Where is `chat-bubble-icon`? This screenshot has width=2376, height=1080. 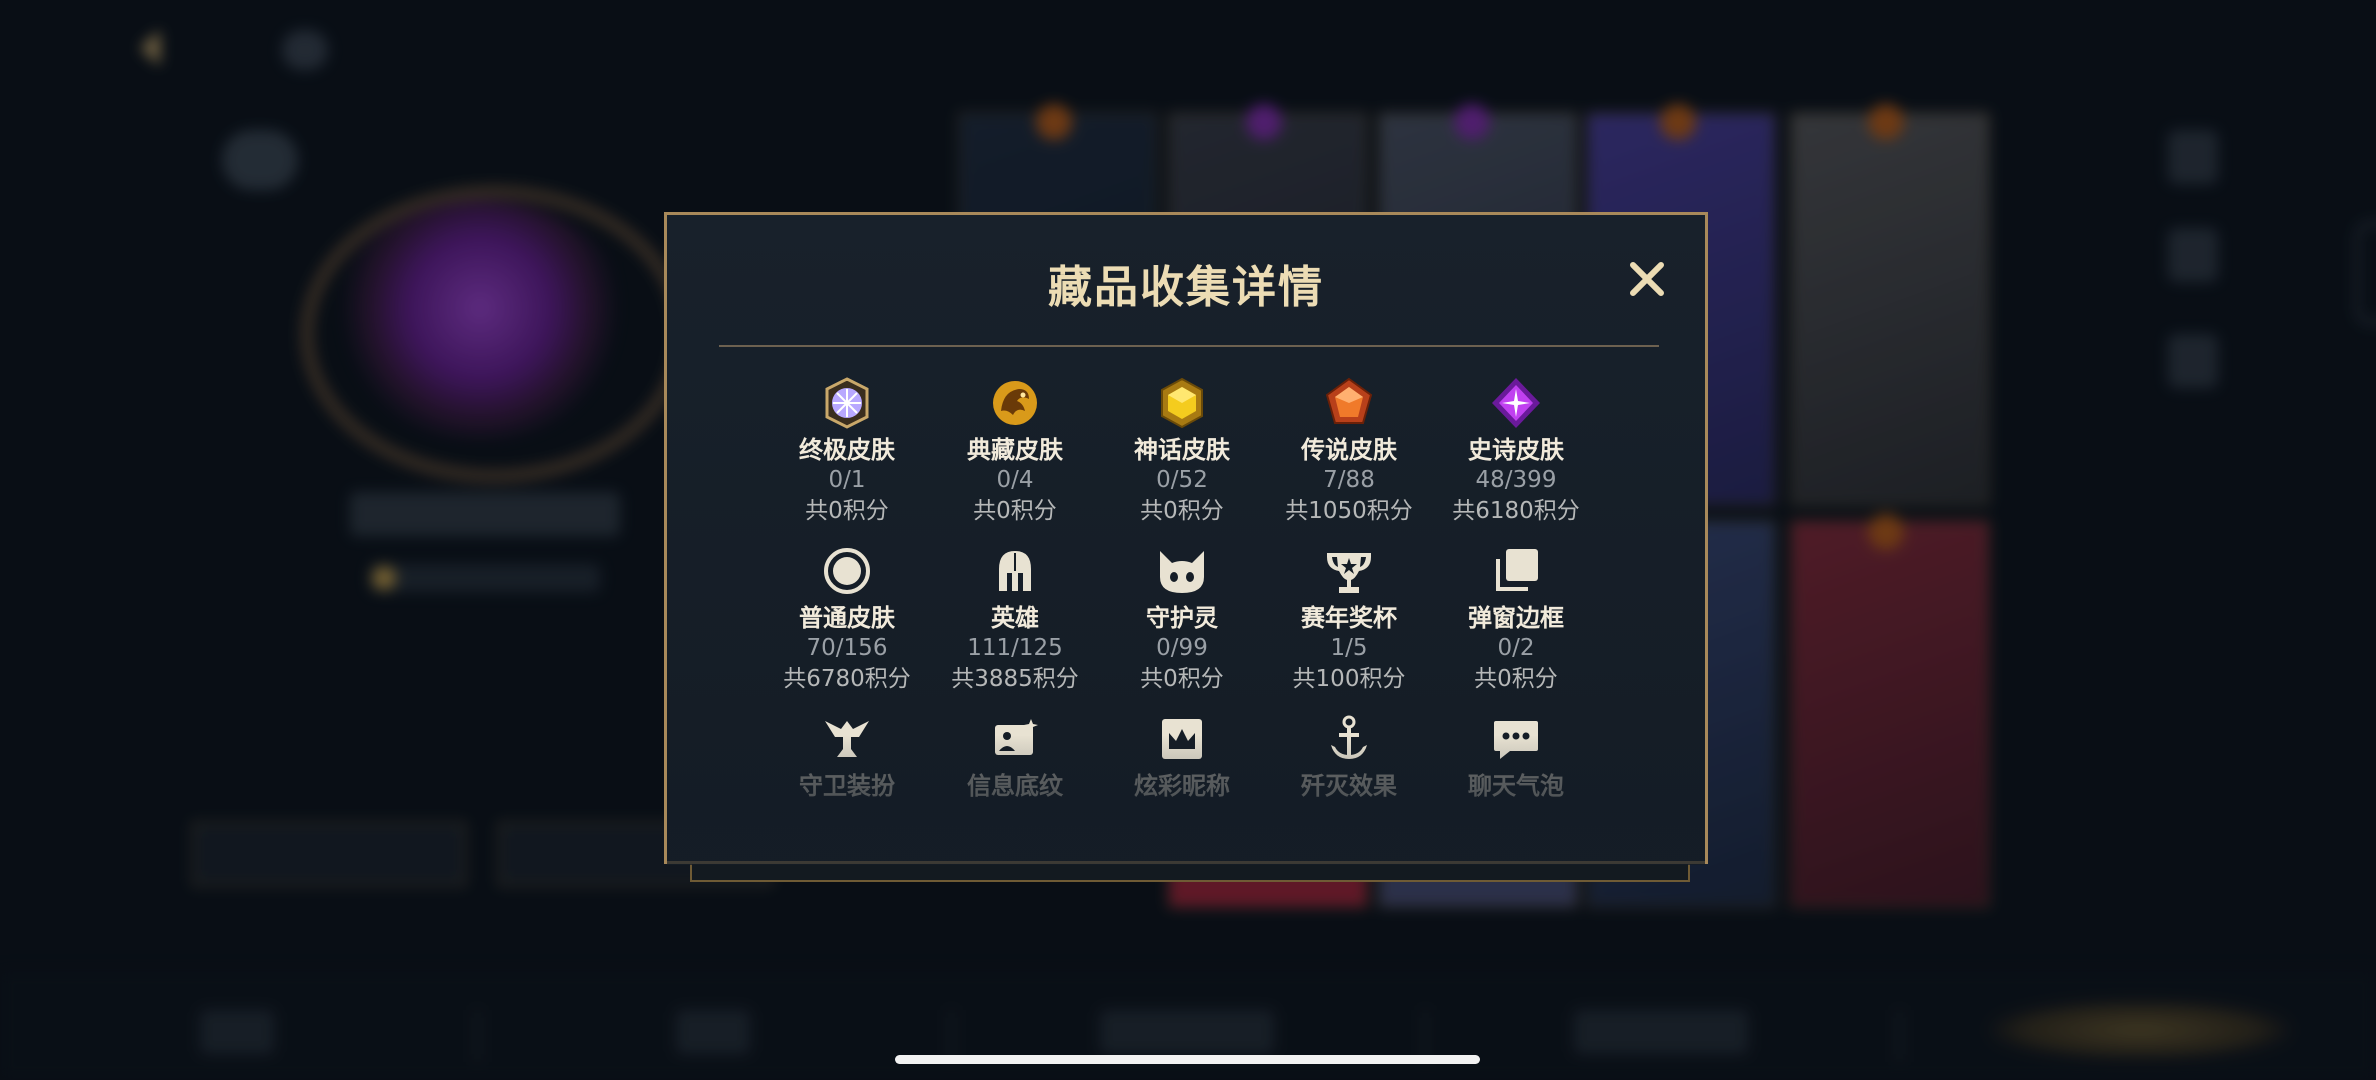
chat-bubble-icon is located at coordinates (1516, 740).